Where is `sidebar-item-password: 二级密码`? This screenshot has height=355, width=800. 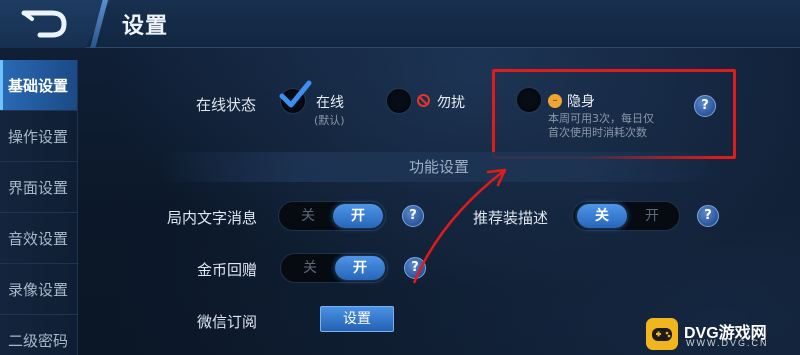 sidebar-item-password: 二级密码 is located at coordinates (39, 335).